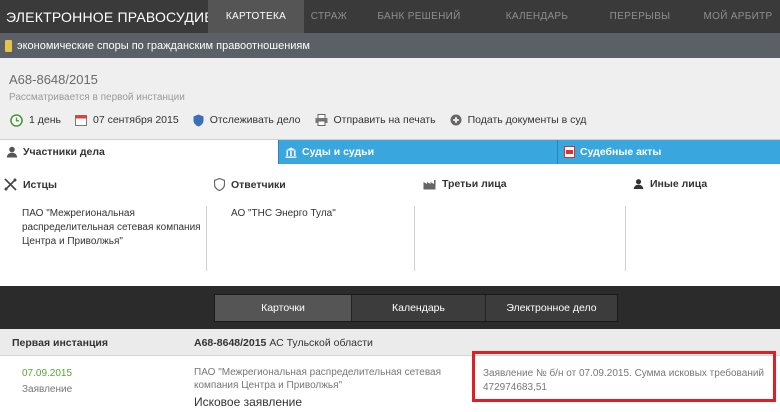 This screenshot has height=412, width=780. I want to click on site-brand: ЭЛЕКТРОННОЕ ПРАВОСУДИЕ, so click(107, 17).